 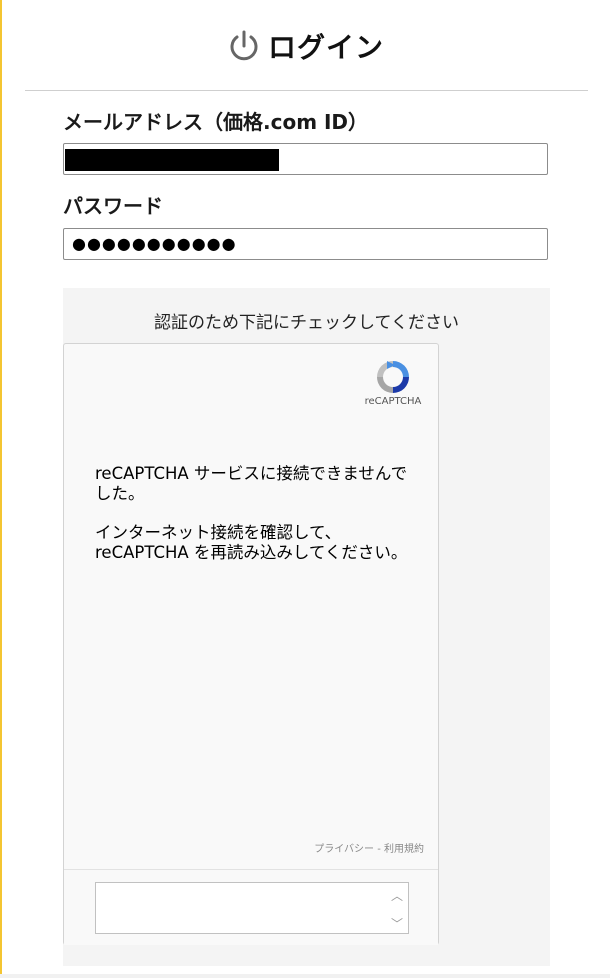 What do you see at coordinates (244, 45) in the screenshot?
I see `power-icon` at bounding box center [244, 45].